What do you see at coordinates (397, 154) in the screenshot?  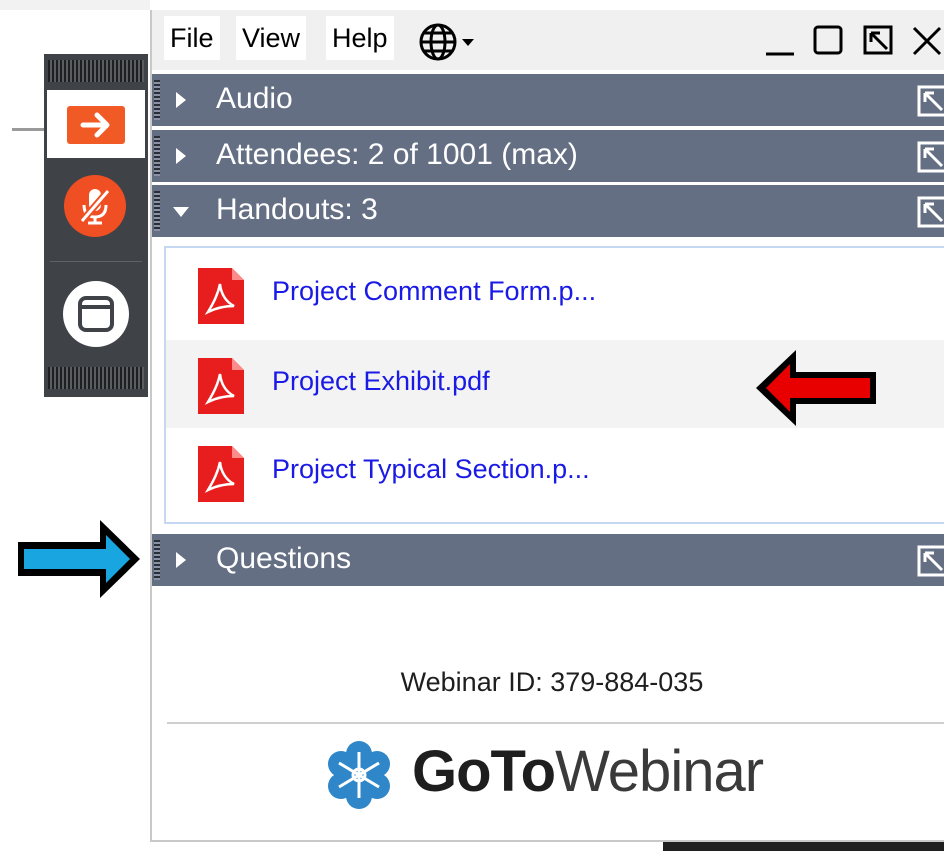 I see `section-title: Attendees: 2 of 1001 (max)` at bounding box center [397, 154].